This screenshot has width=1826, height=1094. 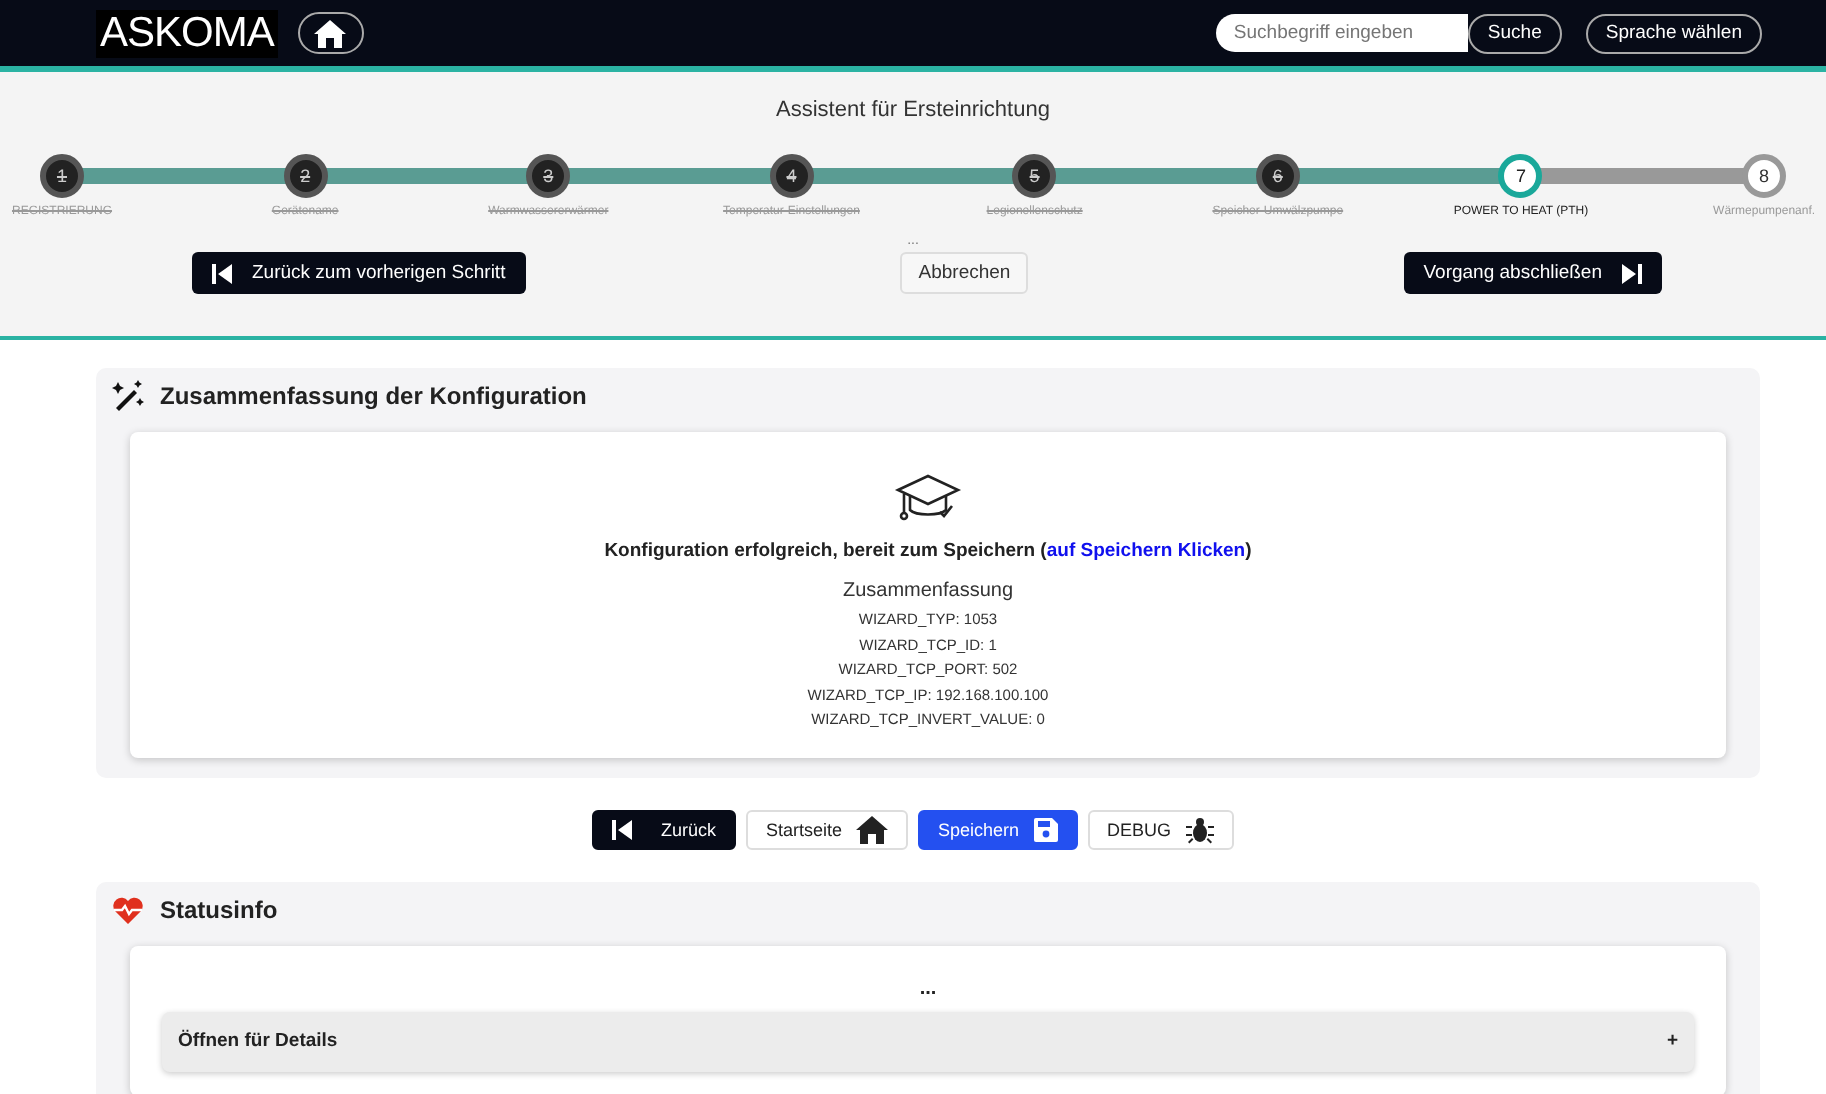 I want to click on step-circle: 4, so click(x=791, y=176).